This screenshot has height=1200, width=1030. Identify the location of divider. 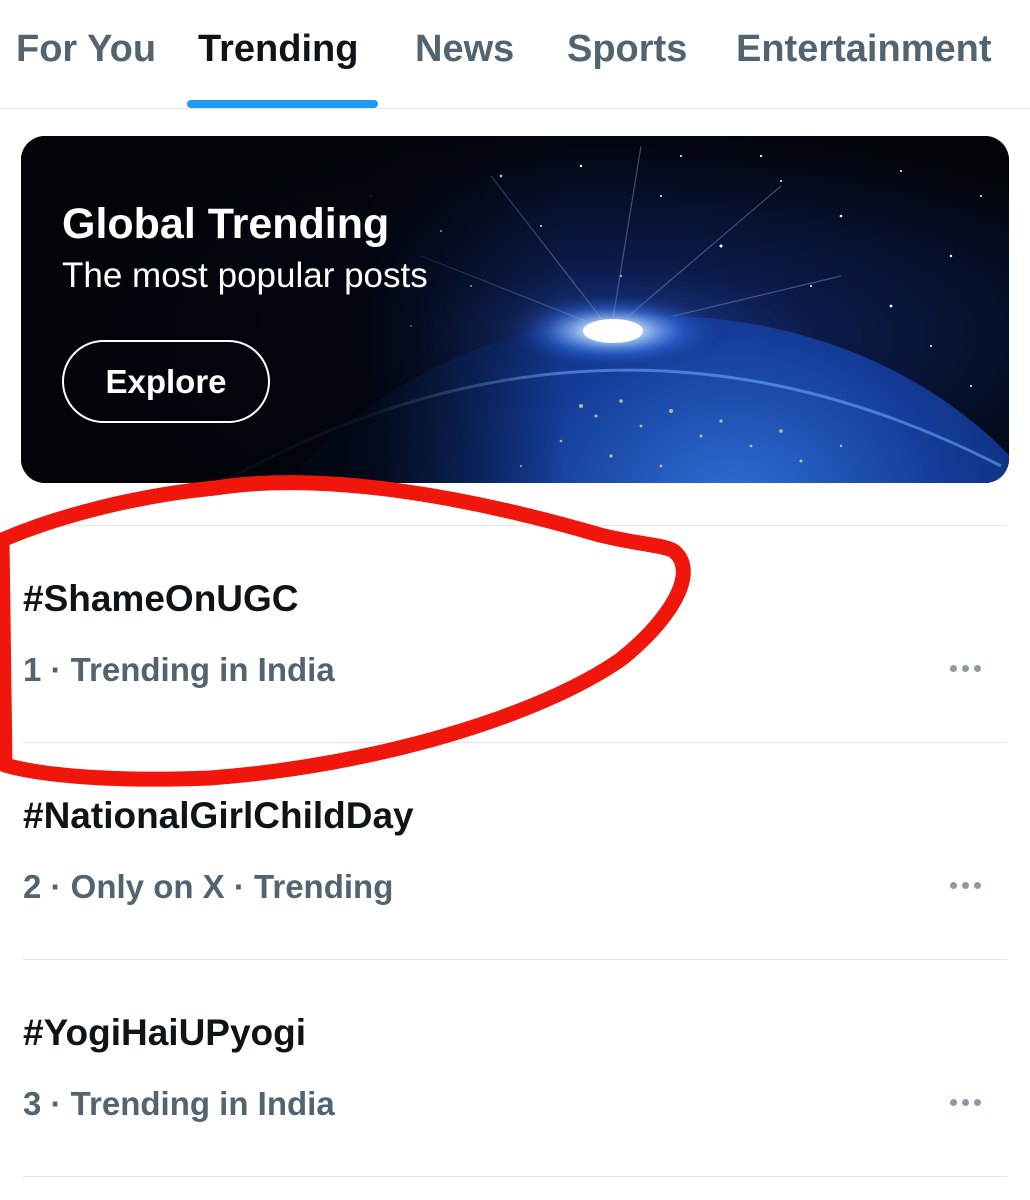
(515, 1176).